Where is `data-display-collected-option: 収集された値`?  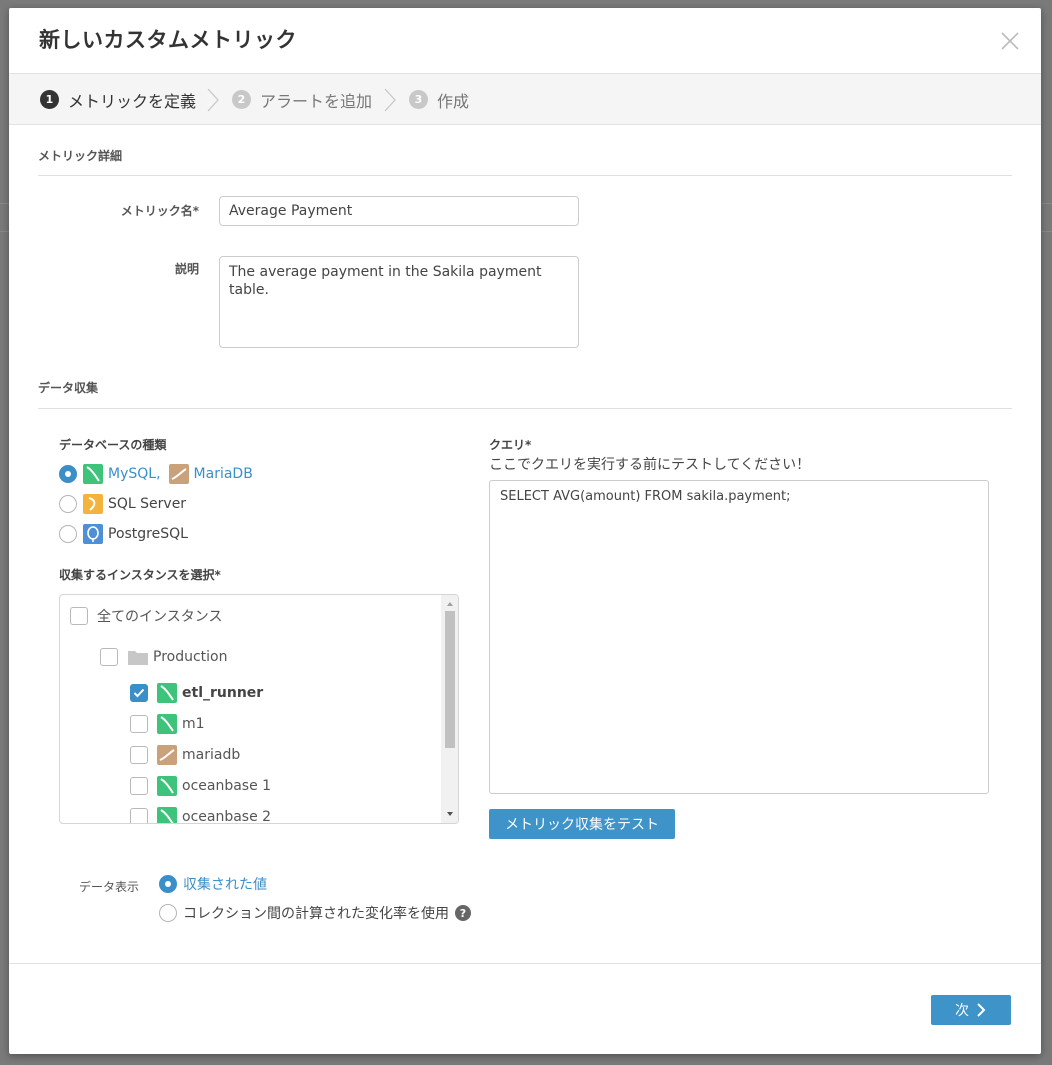 data-display-collected-option: 収集された値 is located at coordinates (213, 884).